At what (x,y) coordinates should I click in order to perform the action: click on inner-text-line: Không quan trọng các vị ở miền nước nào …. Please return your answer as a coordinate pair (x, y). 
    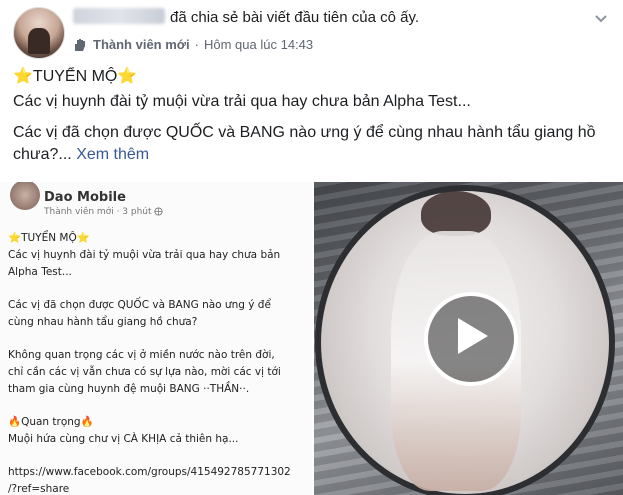
    Looking at the image, I should click on (141, 355).